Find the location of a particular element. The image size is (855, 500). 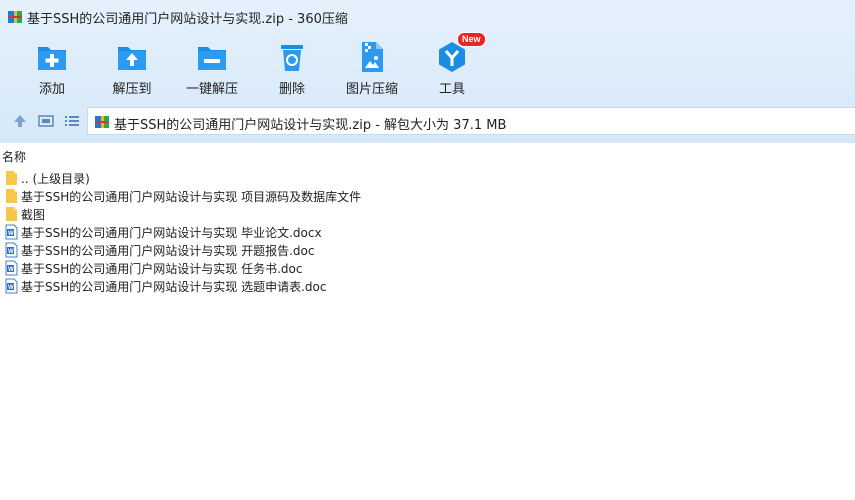

list-item: W 基于SSH的公司通用门户网站设计与实现 毕业论文.docx is located at coordinates (427, 232).